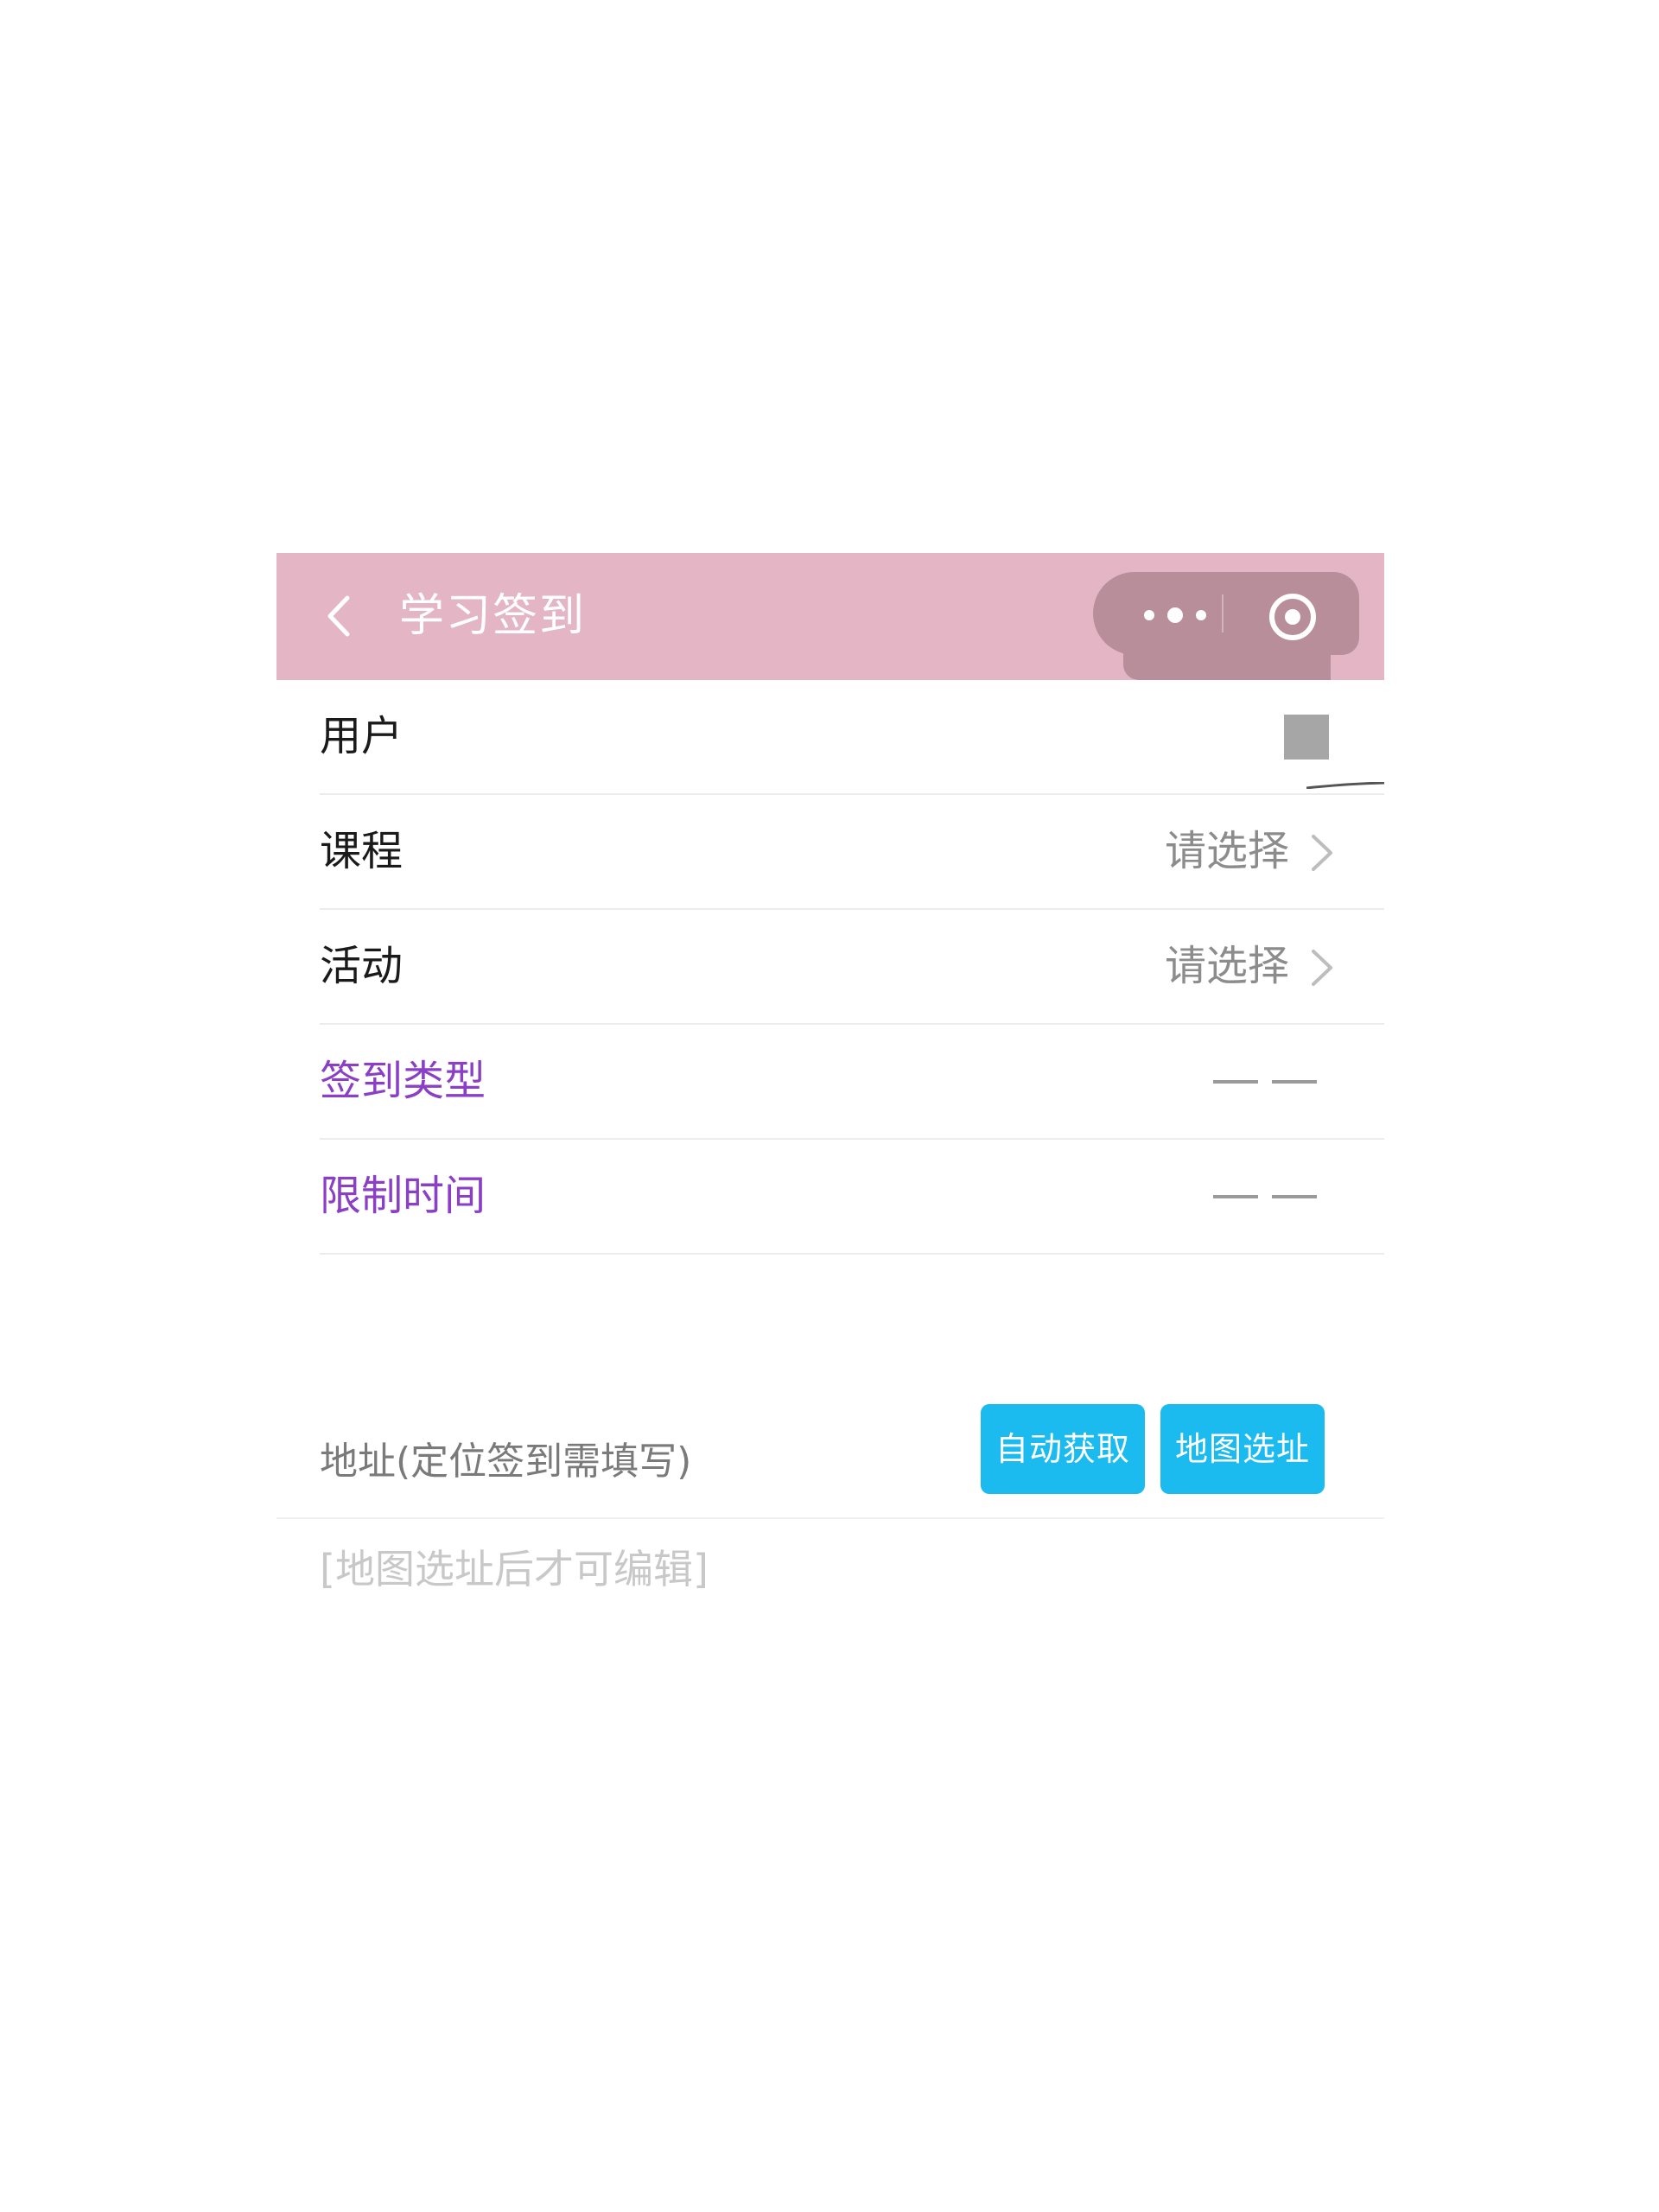 The image size is (1659, 2212). I want to click on map-select-button: 地图选址, so click(1242, 1449).